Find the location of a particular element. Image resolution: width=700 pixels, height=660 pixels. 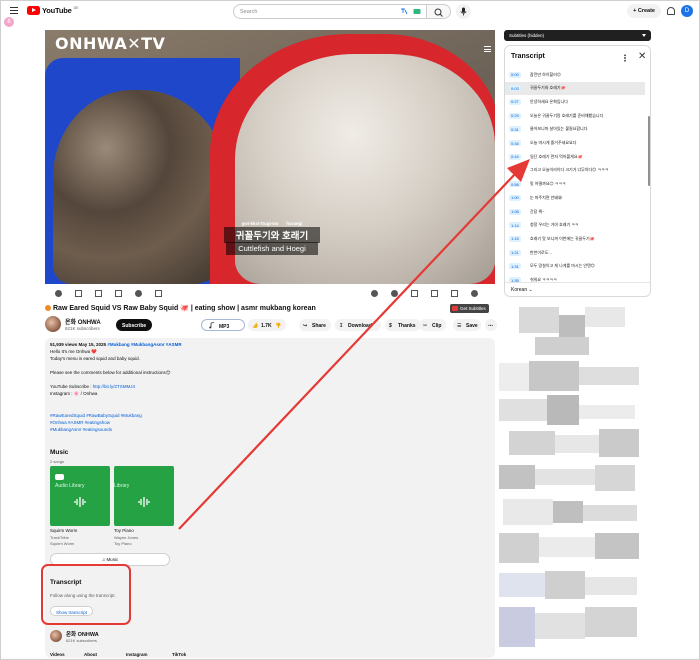

save-button: ☰ Save is located at coordinates (467, 325).